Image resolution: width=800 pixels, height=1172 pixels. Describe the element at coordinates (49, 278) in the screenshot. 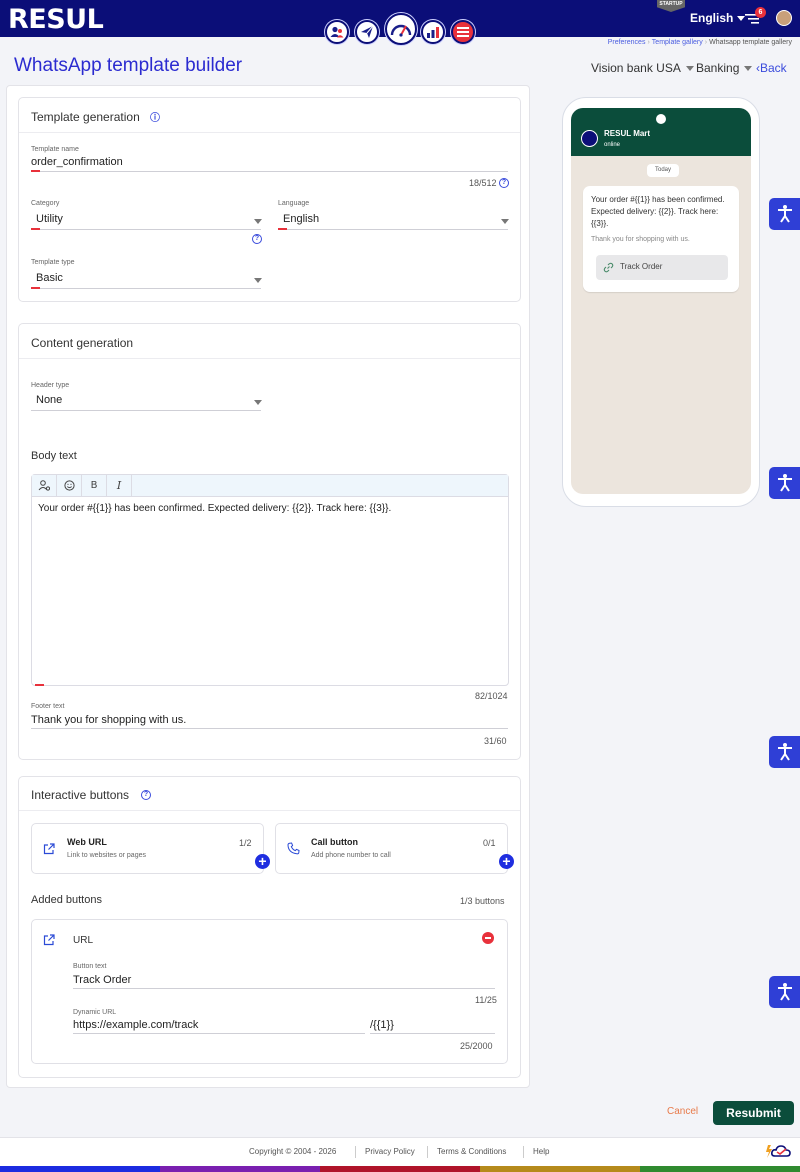

I see `template-type-select: Basic` at that location.